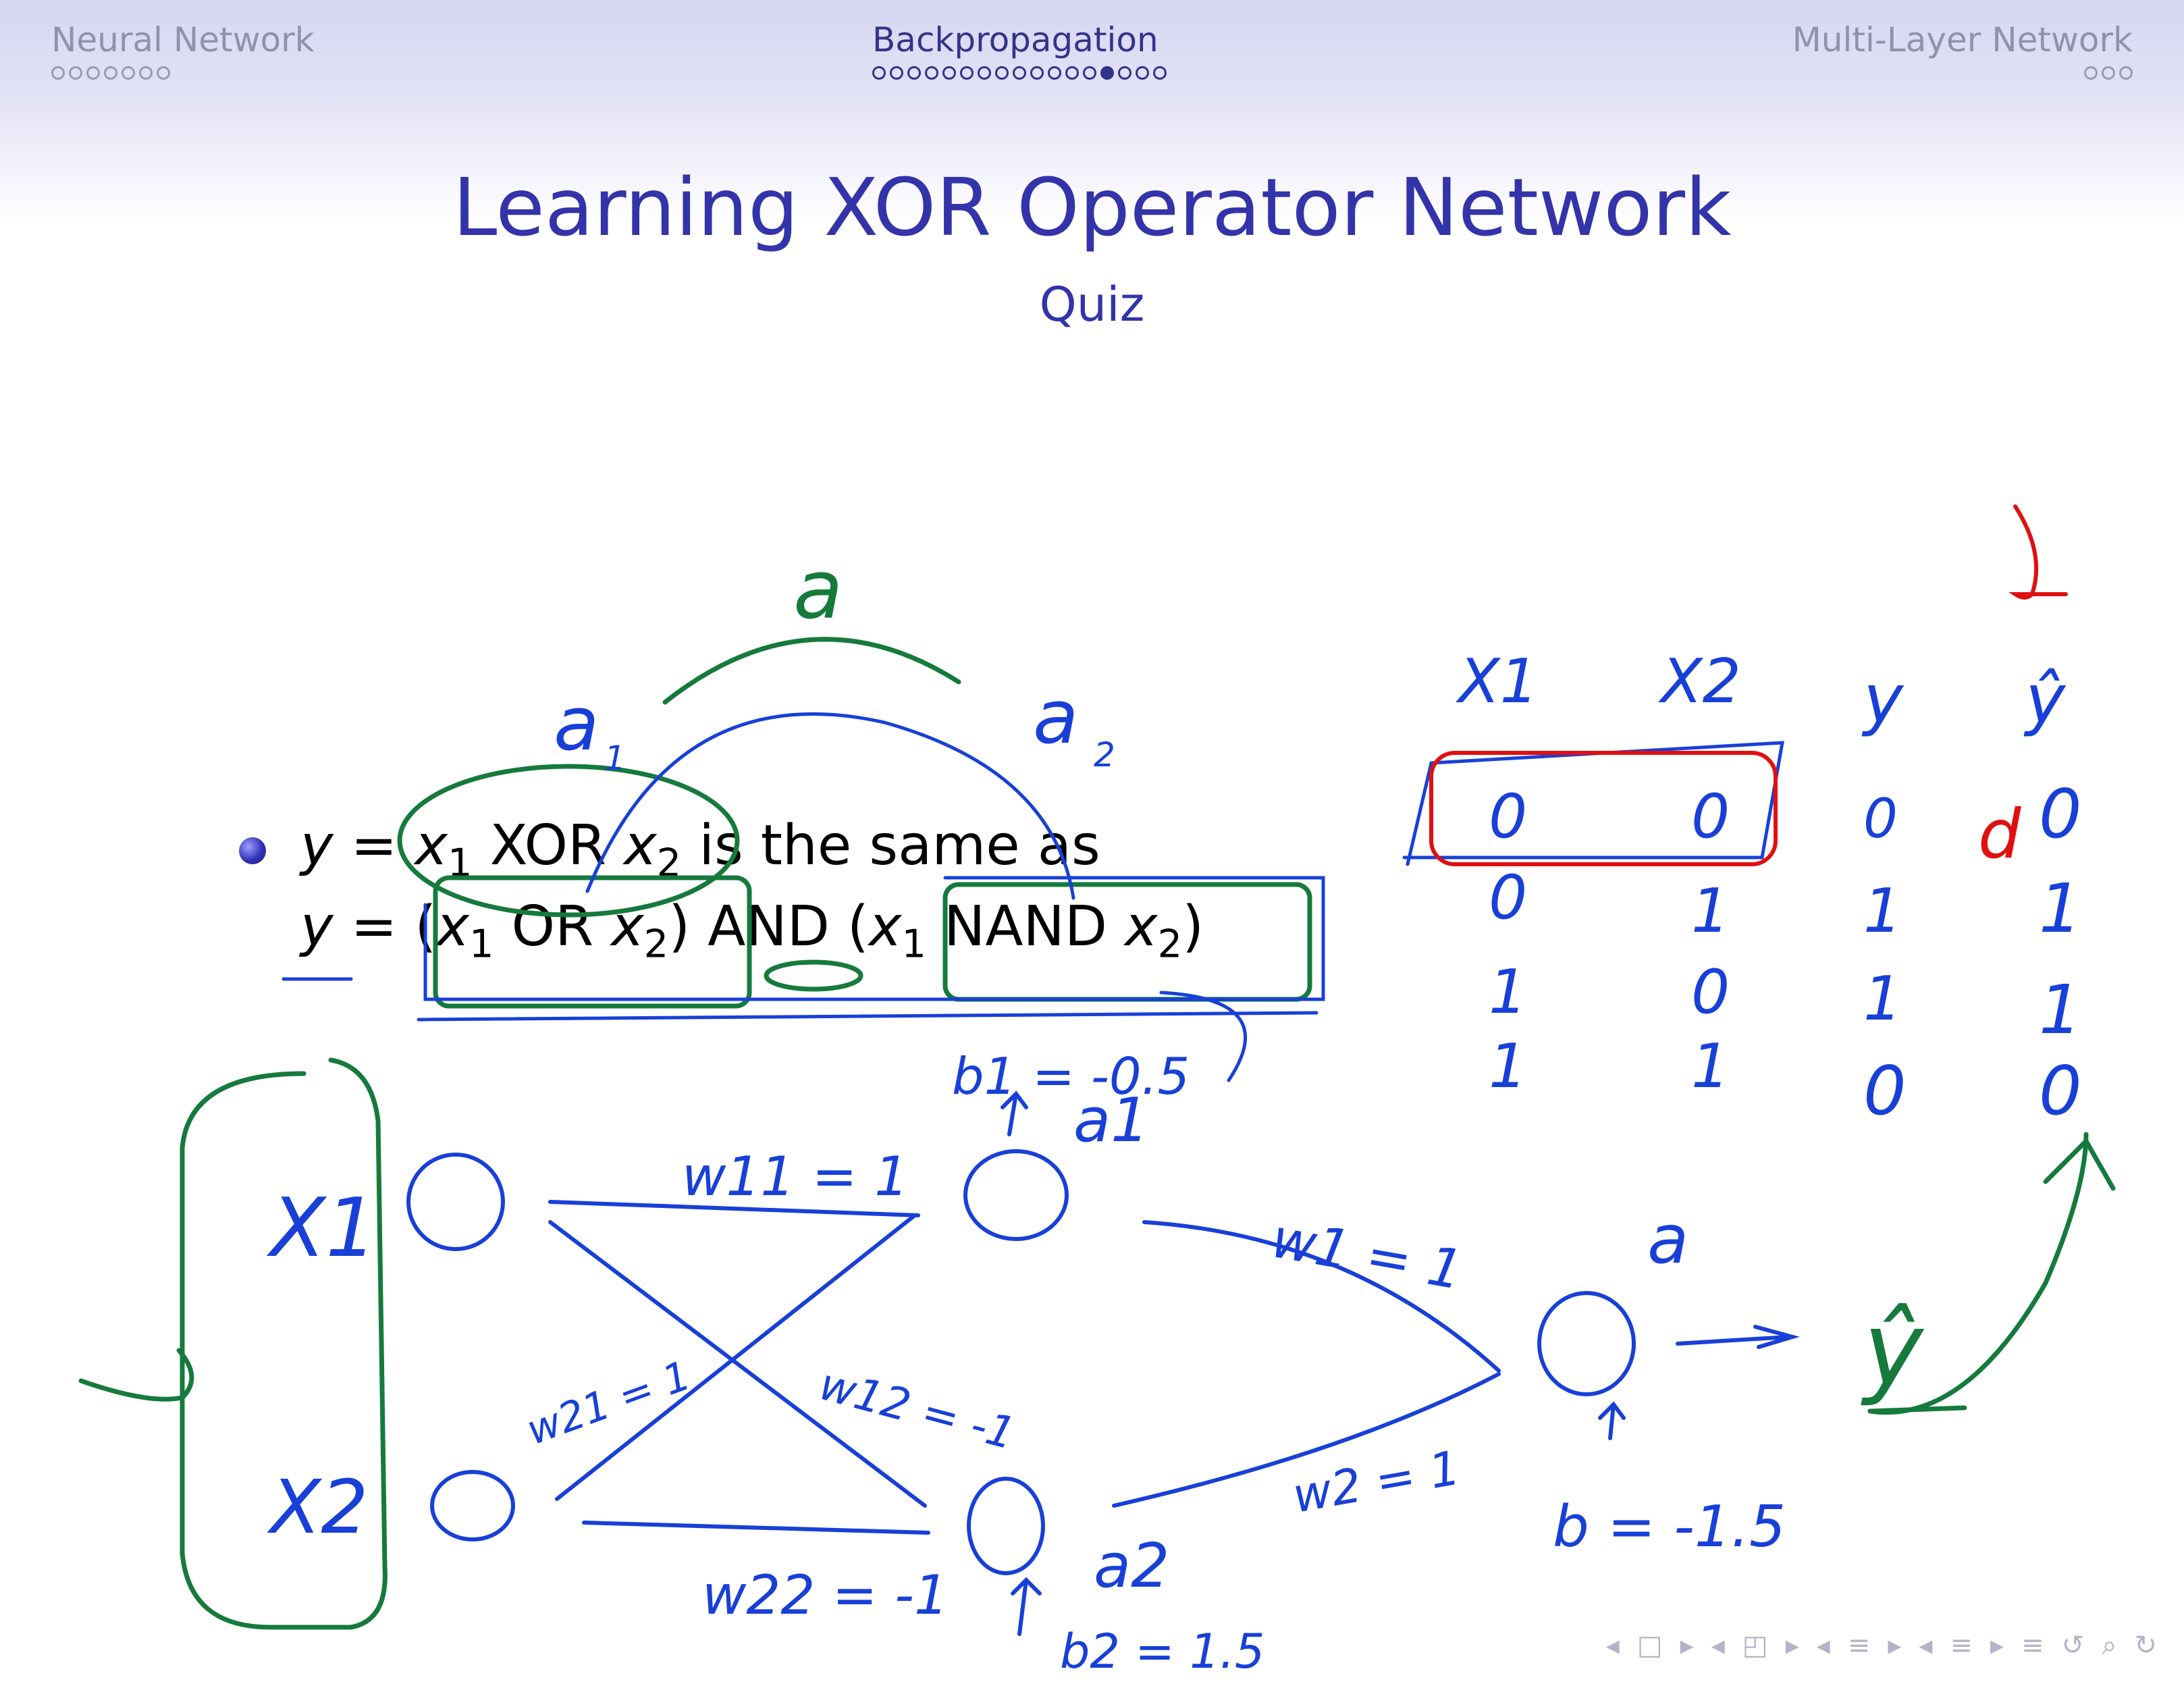 The image size is (2184, 1688). I want to click on arrow-output, so click(1738, 1337).